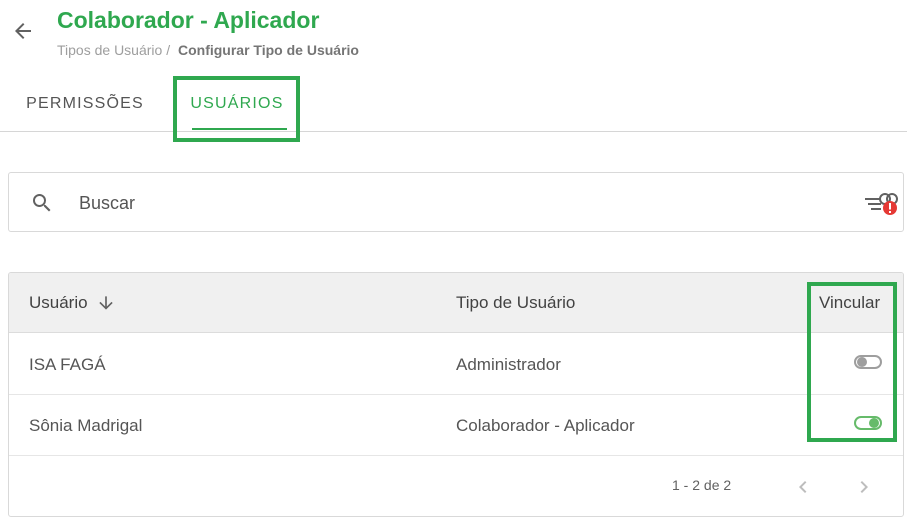 Image resolution: width=907 pixels, height=518 pixels. What do you see at coordinates (702, 485) in the screenshot?
I see `pagination-range: 1 - 2 de 2` at bounding box center [702, 485].